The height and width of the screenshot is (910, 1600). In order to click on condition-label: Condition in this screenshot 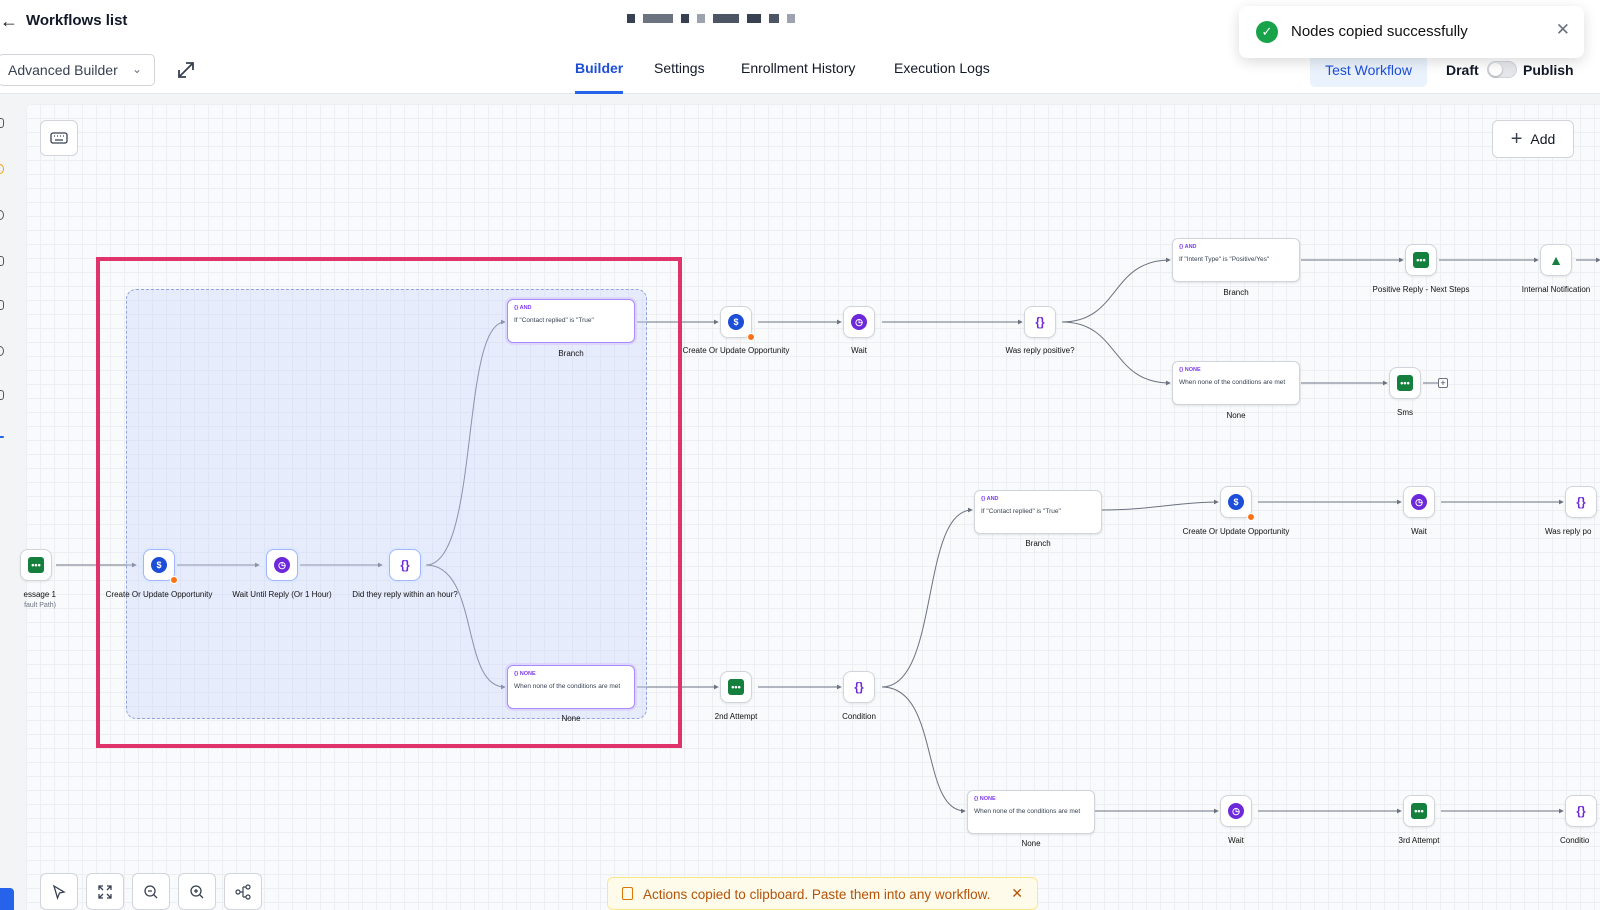, I will do `click(859, 716)`.